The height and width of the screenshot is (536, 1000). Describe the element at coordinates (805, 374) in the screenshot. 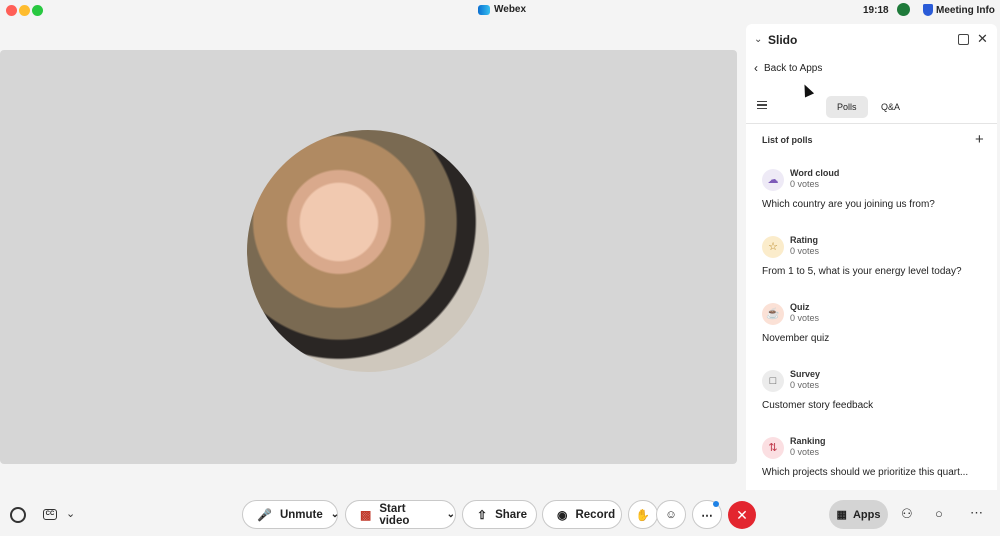

I see `poll-type: Survey` at that location.